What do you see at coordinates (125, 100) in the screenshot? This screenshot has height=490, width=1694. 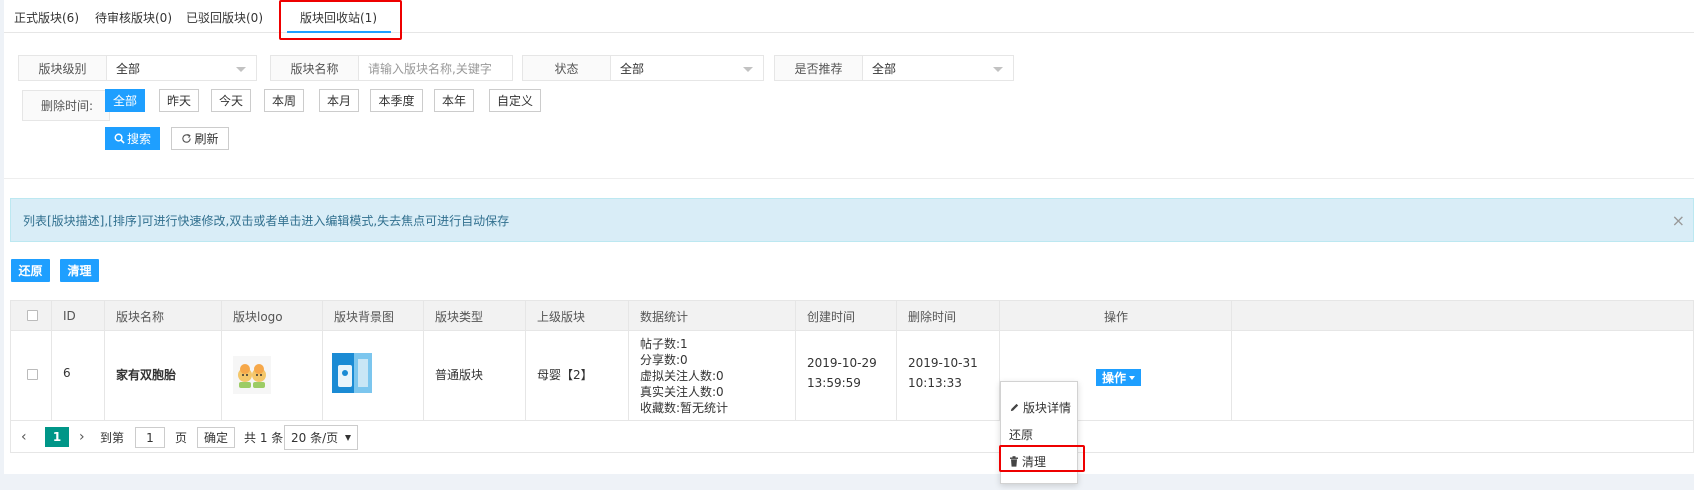 I see `date-option-all: 全部` at bounding box center [125, 100].